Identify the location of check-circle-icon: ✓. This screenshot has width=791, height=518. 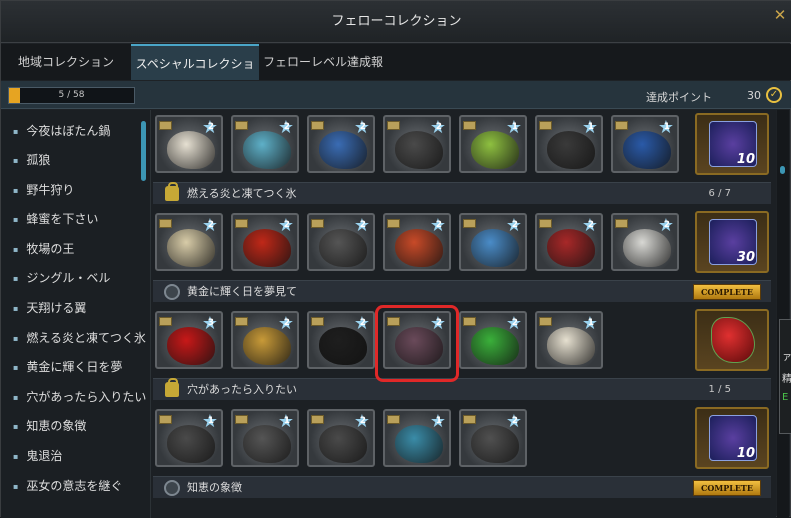
(774, 95).